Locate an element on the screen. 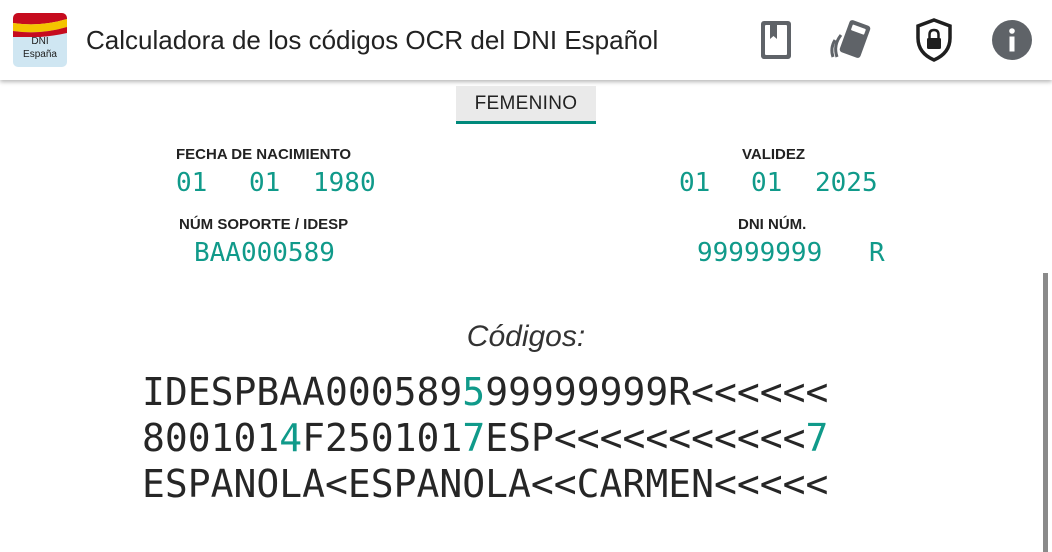  book-icon is located at coordinates (776, 40).